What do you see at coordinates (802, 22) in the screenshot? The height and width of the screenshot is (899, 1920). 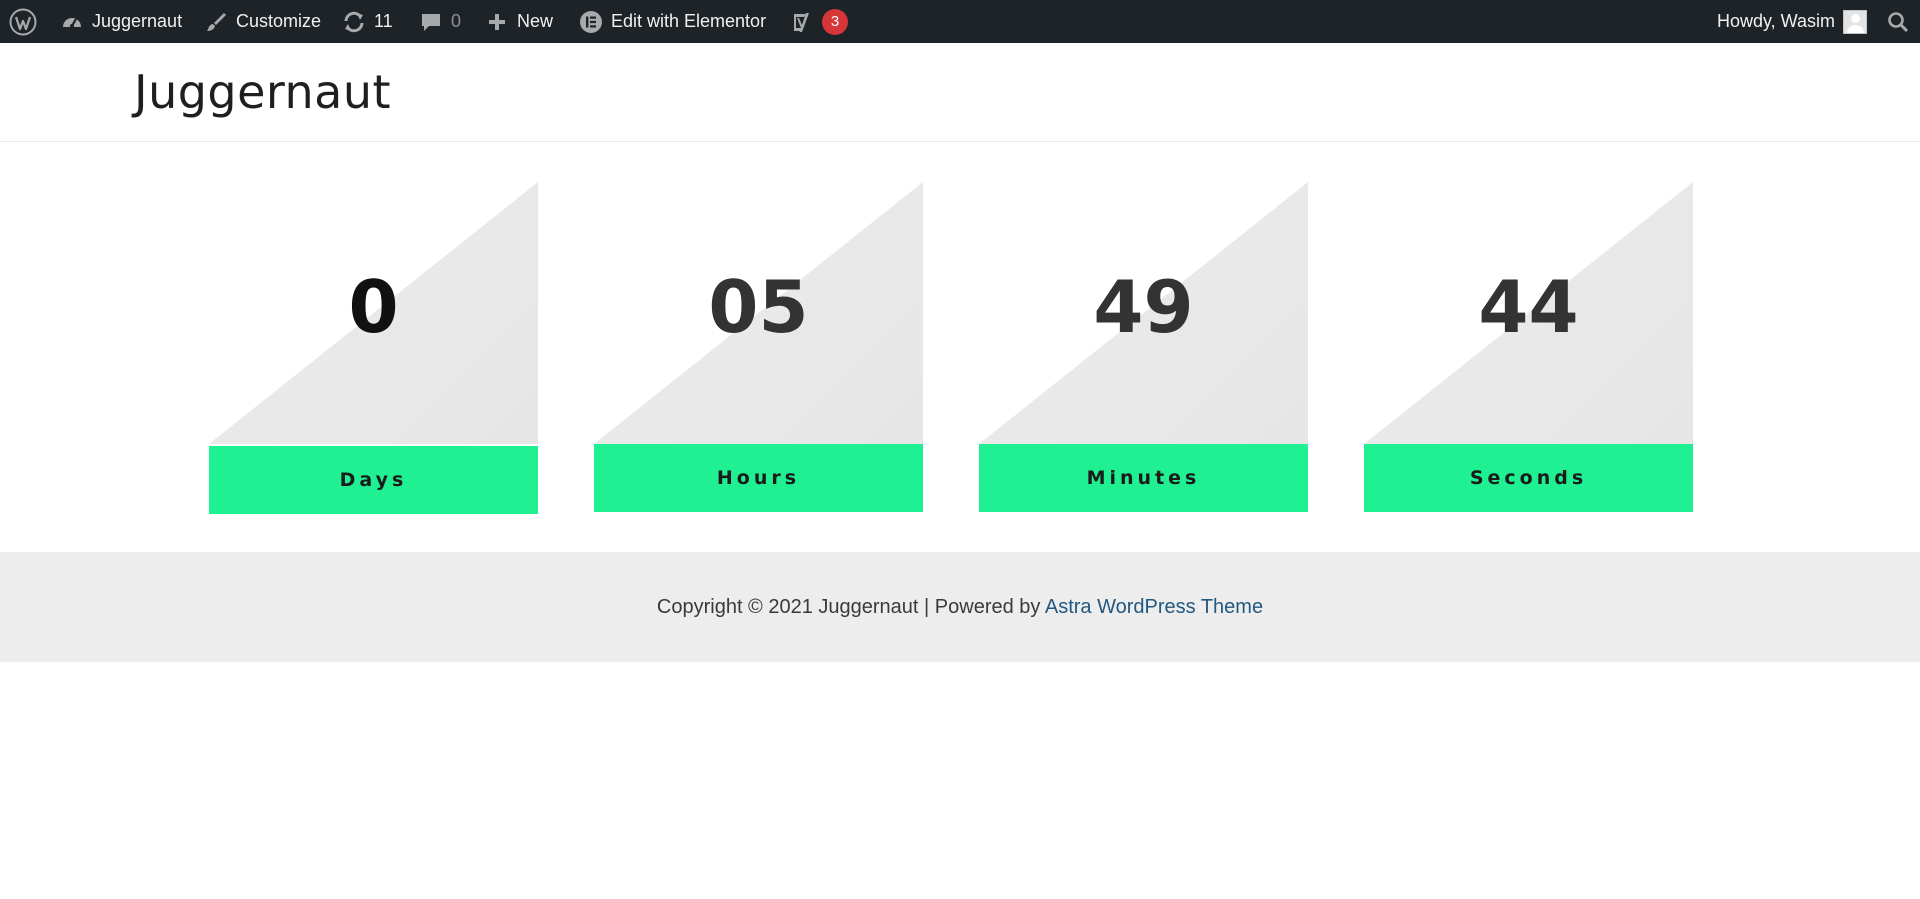 I see `yoast-icon` at bounding box center [802, 22].